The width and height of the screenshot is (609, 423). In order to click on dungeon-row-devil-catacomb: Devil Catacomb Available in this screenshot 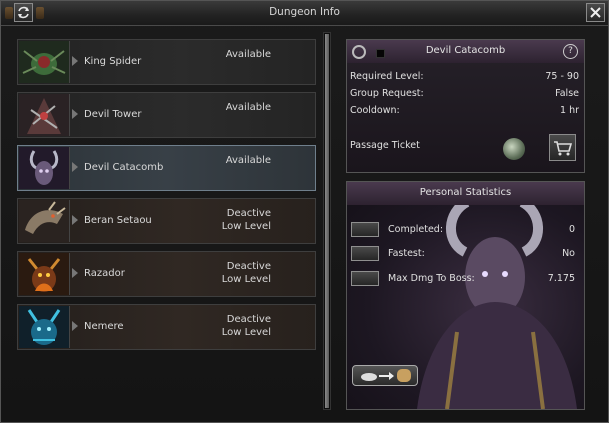, I will do `click(166, 168)`.